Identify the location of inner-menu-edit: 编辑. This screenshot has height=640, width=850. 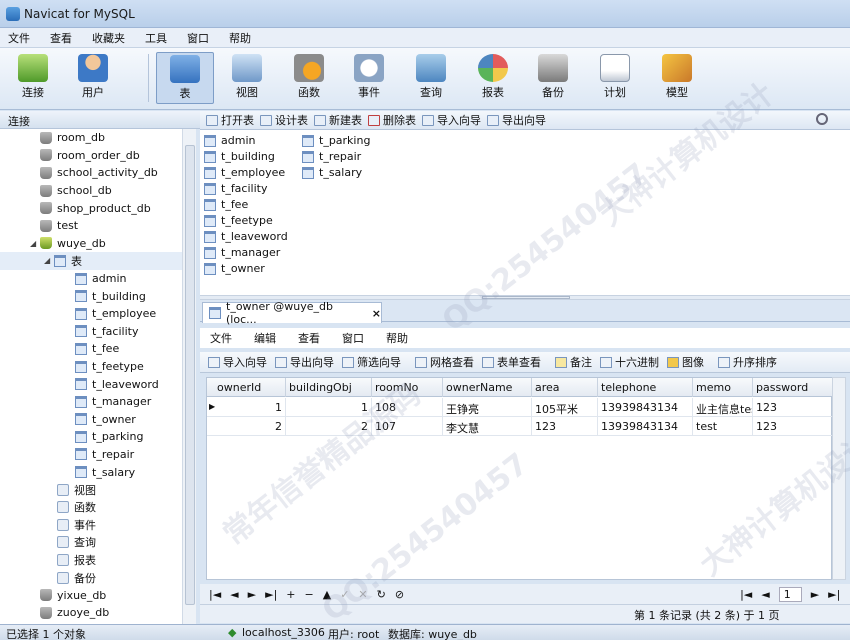
(265, 338).